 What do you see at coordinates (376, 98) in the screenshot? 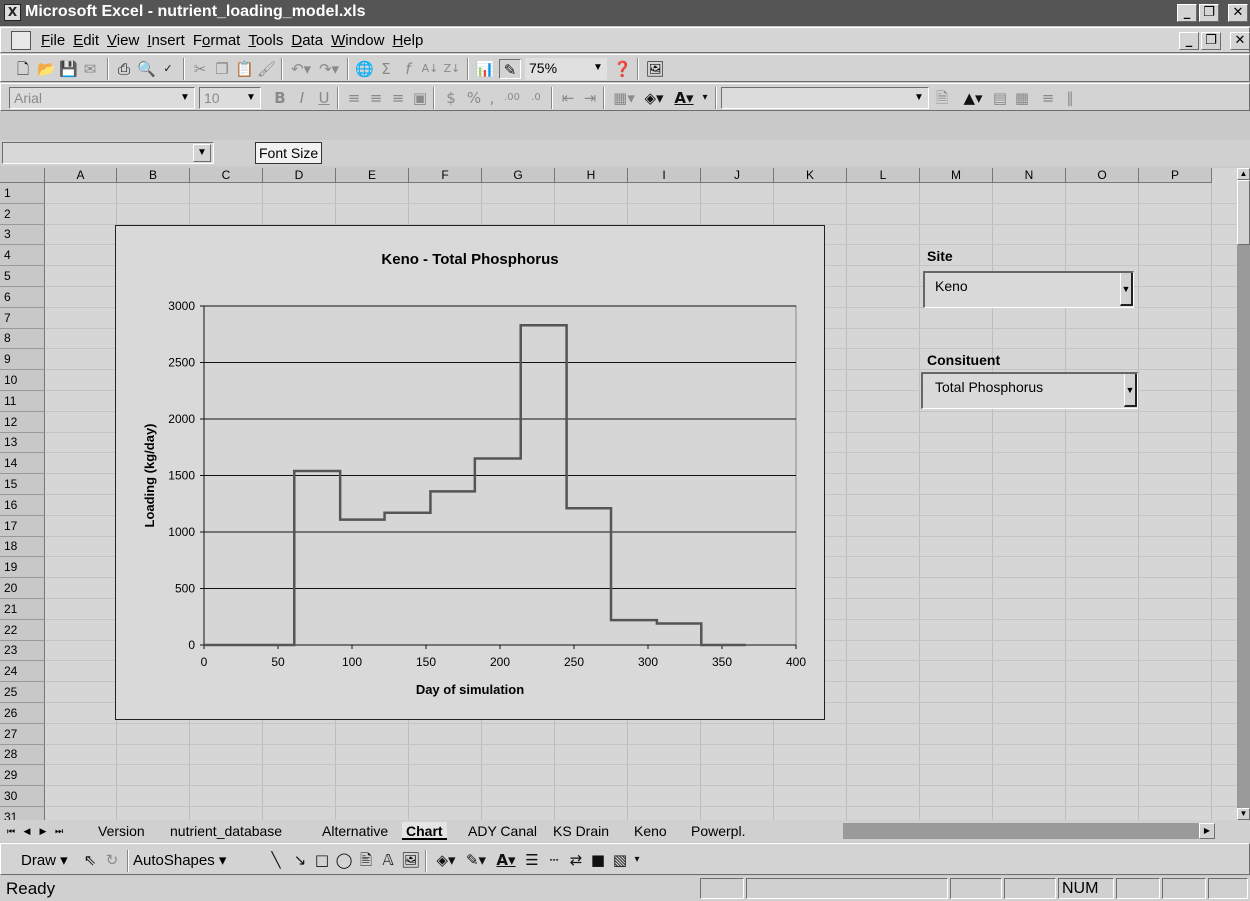
I see `align-center-icon: ≡` at bounding box center [376, 98].